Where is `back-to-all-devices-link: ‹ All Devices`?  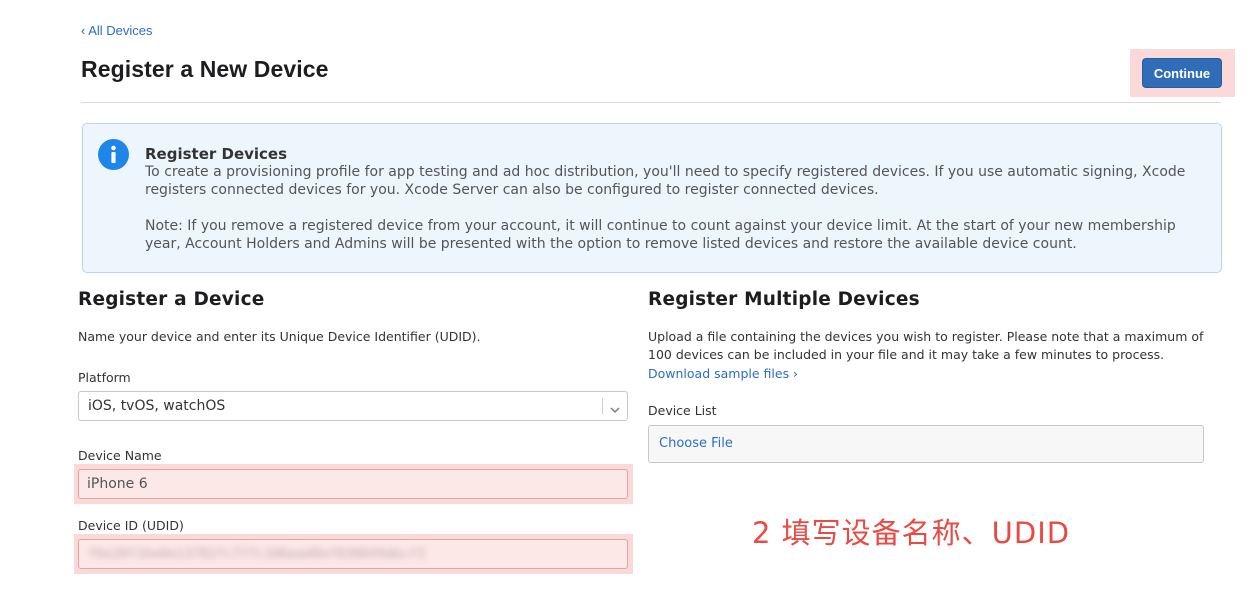 back-to-all-devices-link: ‹ All Devices is located at coordinates (117, 30).